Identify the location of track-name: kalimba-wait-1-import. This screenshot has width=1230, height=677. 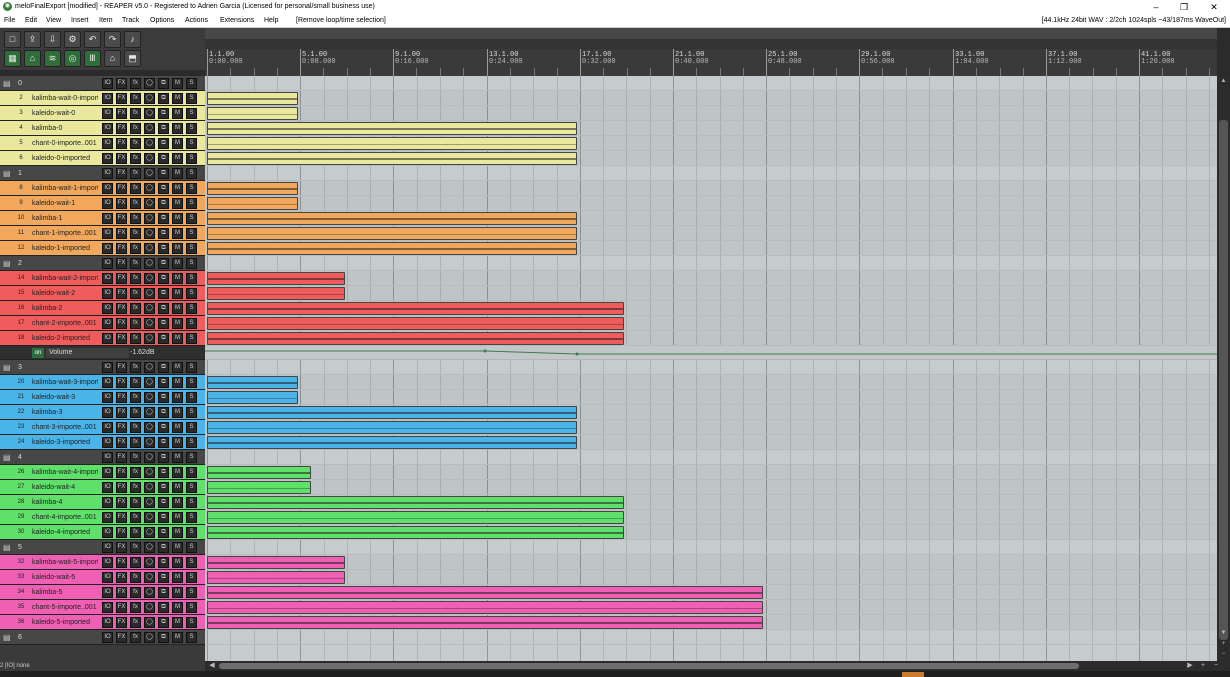
(64, 188).